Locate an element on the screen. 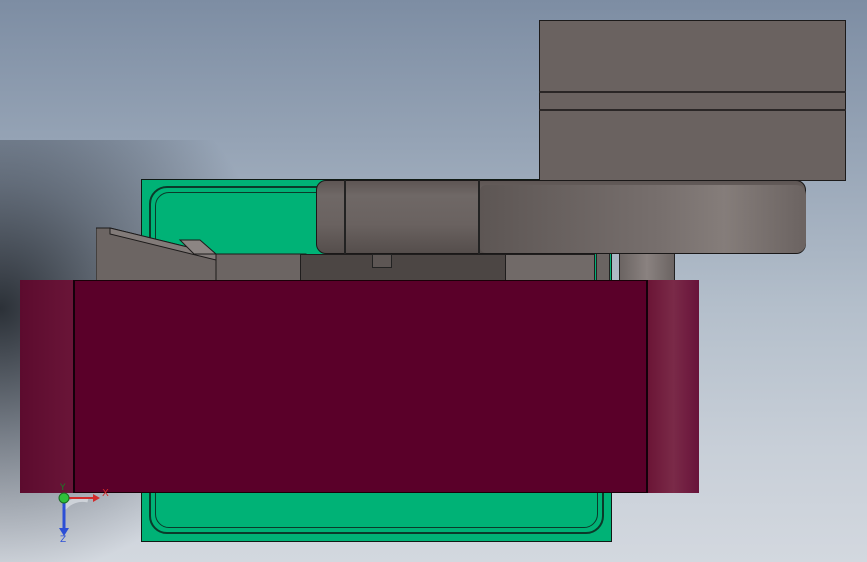  z-axis-label: Z is located at coordinates (63, 539).